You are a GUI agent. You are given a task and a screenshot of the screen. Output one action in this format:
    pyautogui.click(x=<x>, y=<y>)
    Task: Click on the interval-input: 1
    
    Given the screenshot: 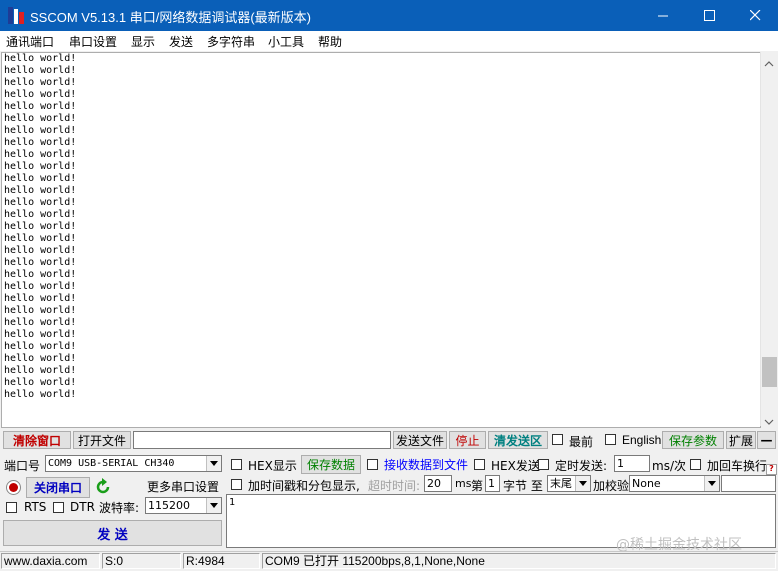 What is the action you would take?
    pyautogui.click(x=632, y=463)
    